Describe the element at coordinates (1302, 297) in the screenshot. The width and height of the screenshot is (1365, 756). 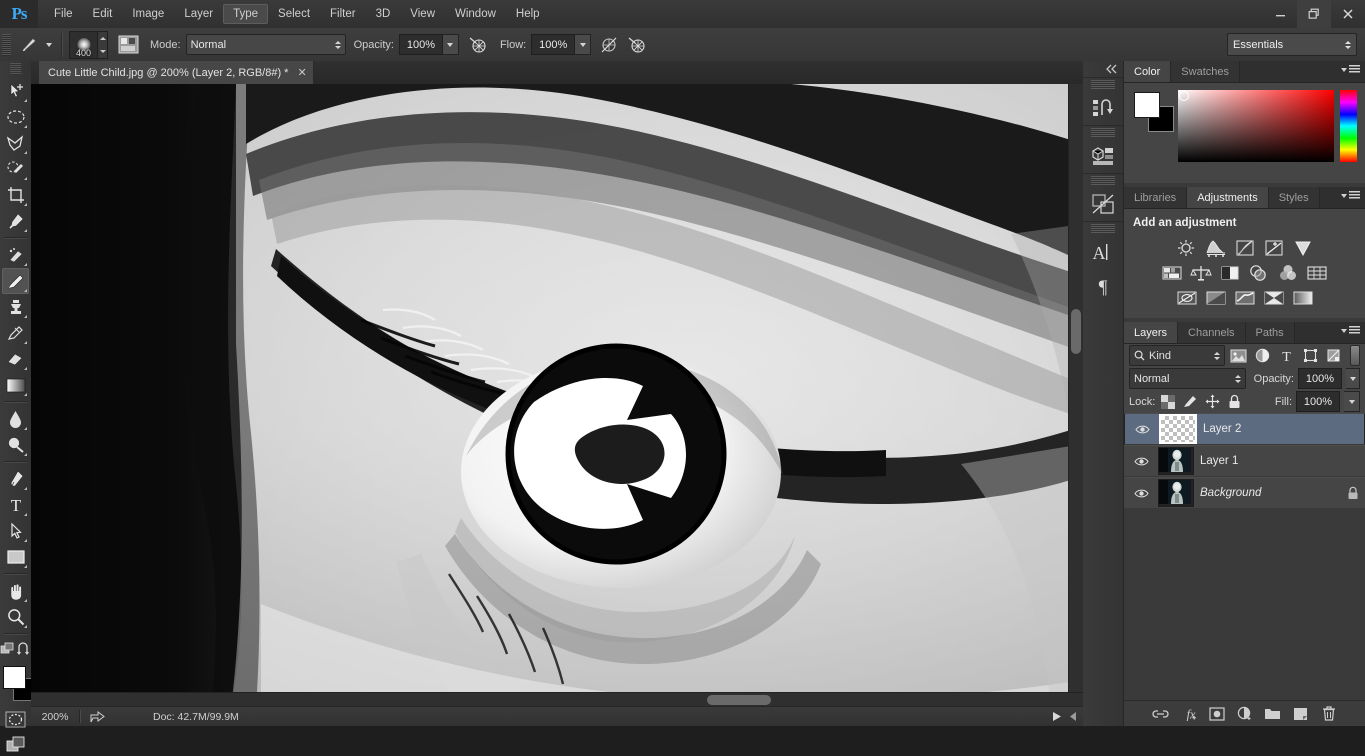
I see `gradient-map-icon` at that location.